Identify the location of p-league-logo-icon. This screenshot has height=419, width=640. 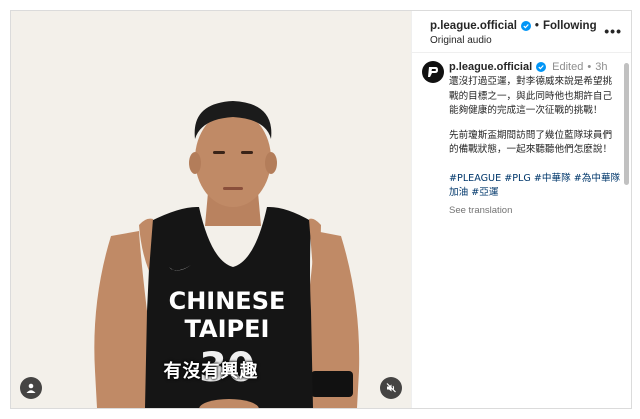
(433, 72).